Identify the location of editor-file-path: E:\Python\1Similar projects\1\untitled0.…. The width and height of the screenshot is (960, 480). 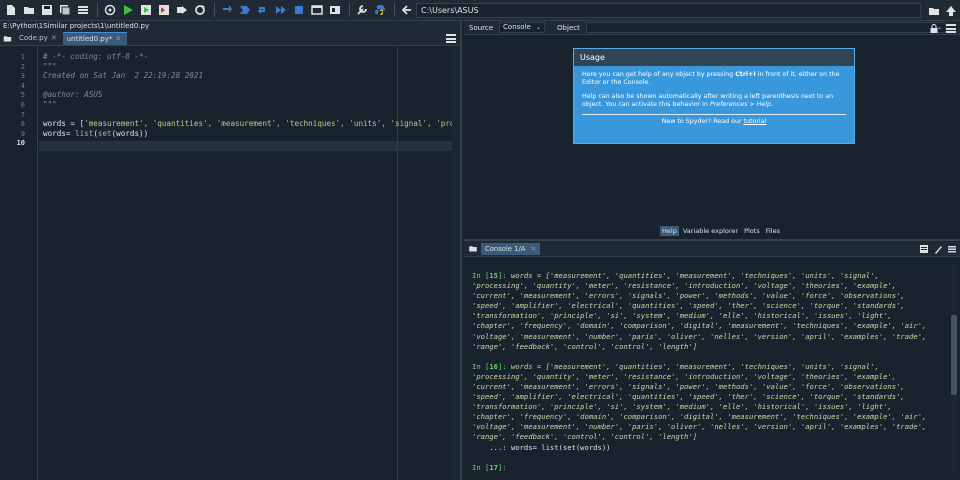
(230, 26).